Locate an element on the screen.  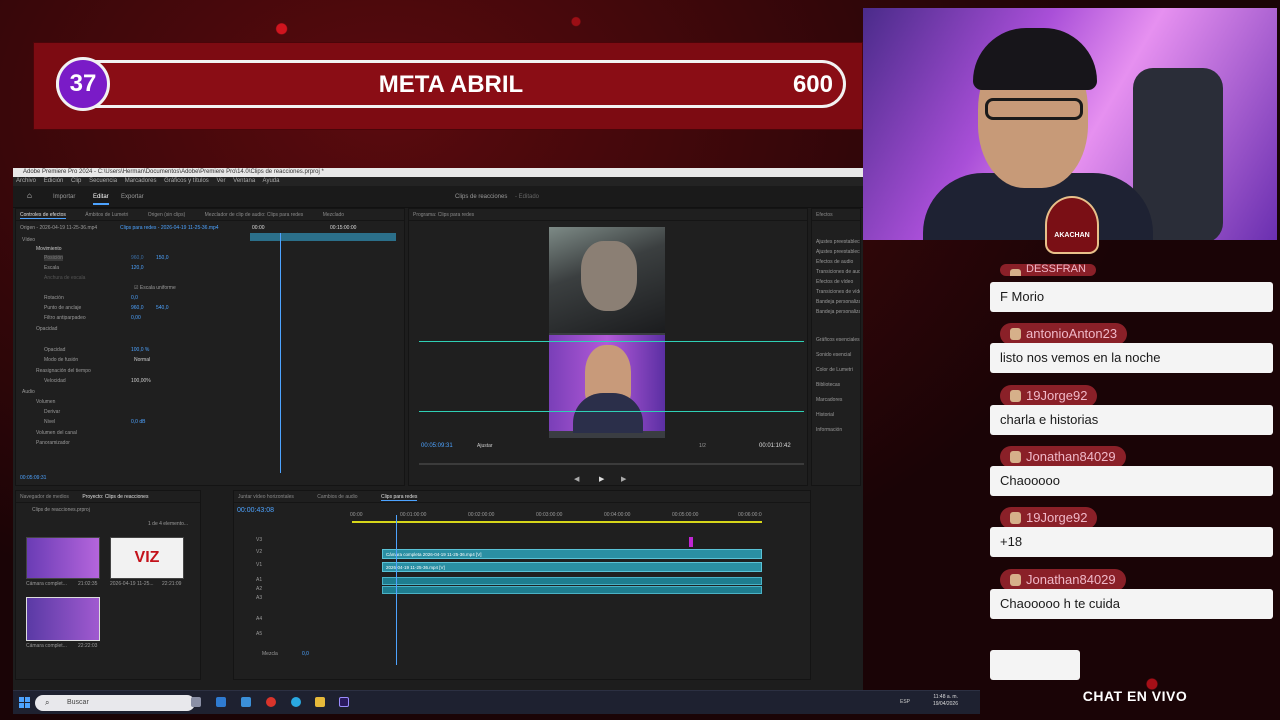
program-scrubber is located at coordinates (611, 464).